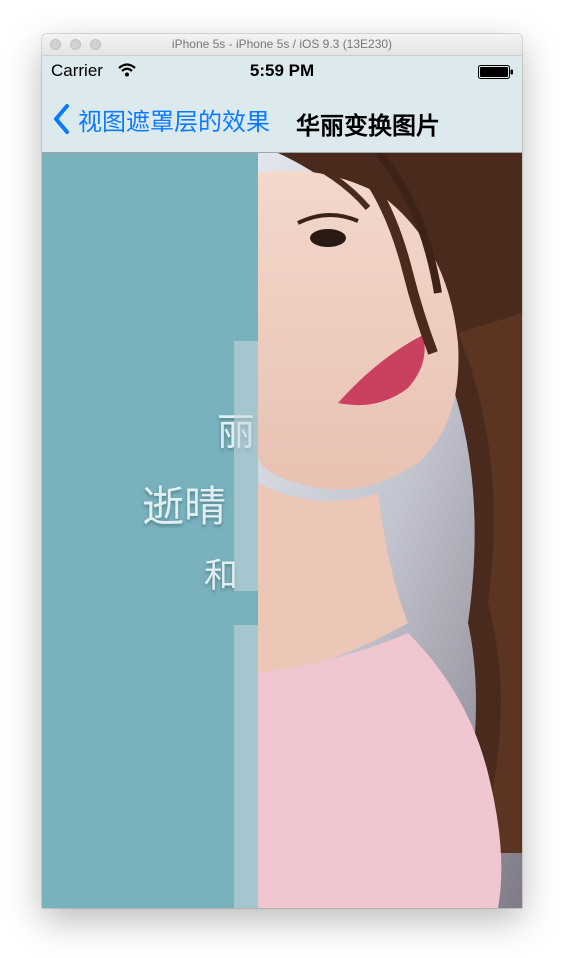 The width and height of the screenshot is (564, 958). I want to click on handwriting-line-2: 逝晴, so click(184, 506).